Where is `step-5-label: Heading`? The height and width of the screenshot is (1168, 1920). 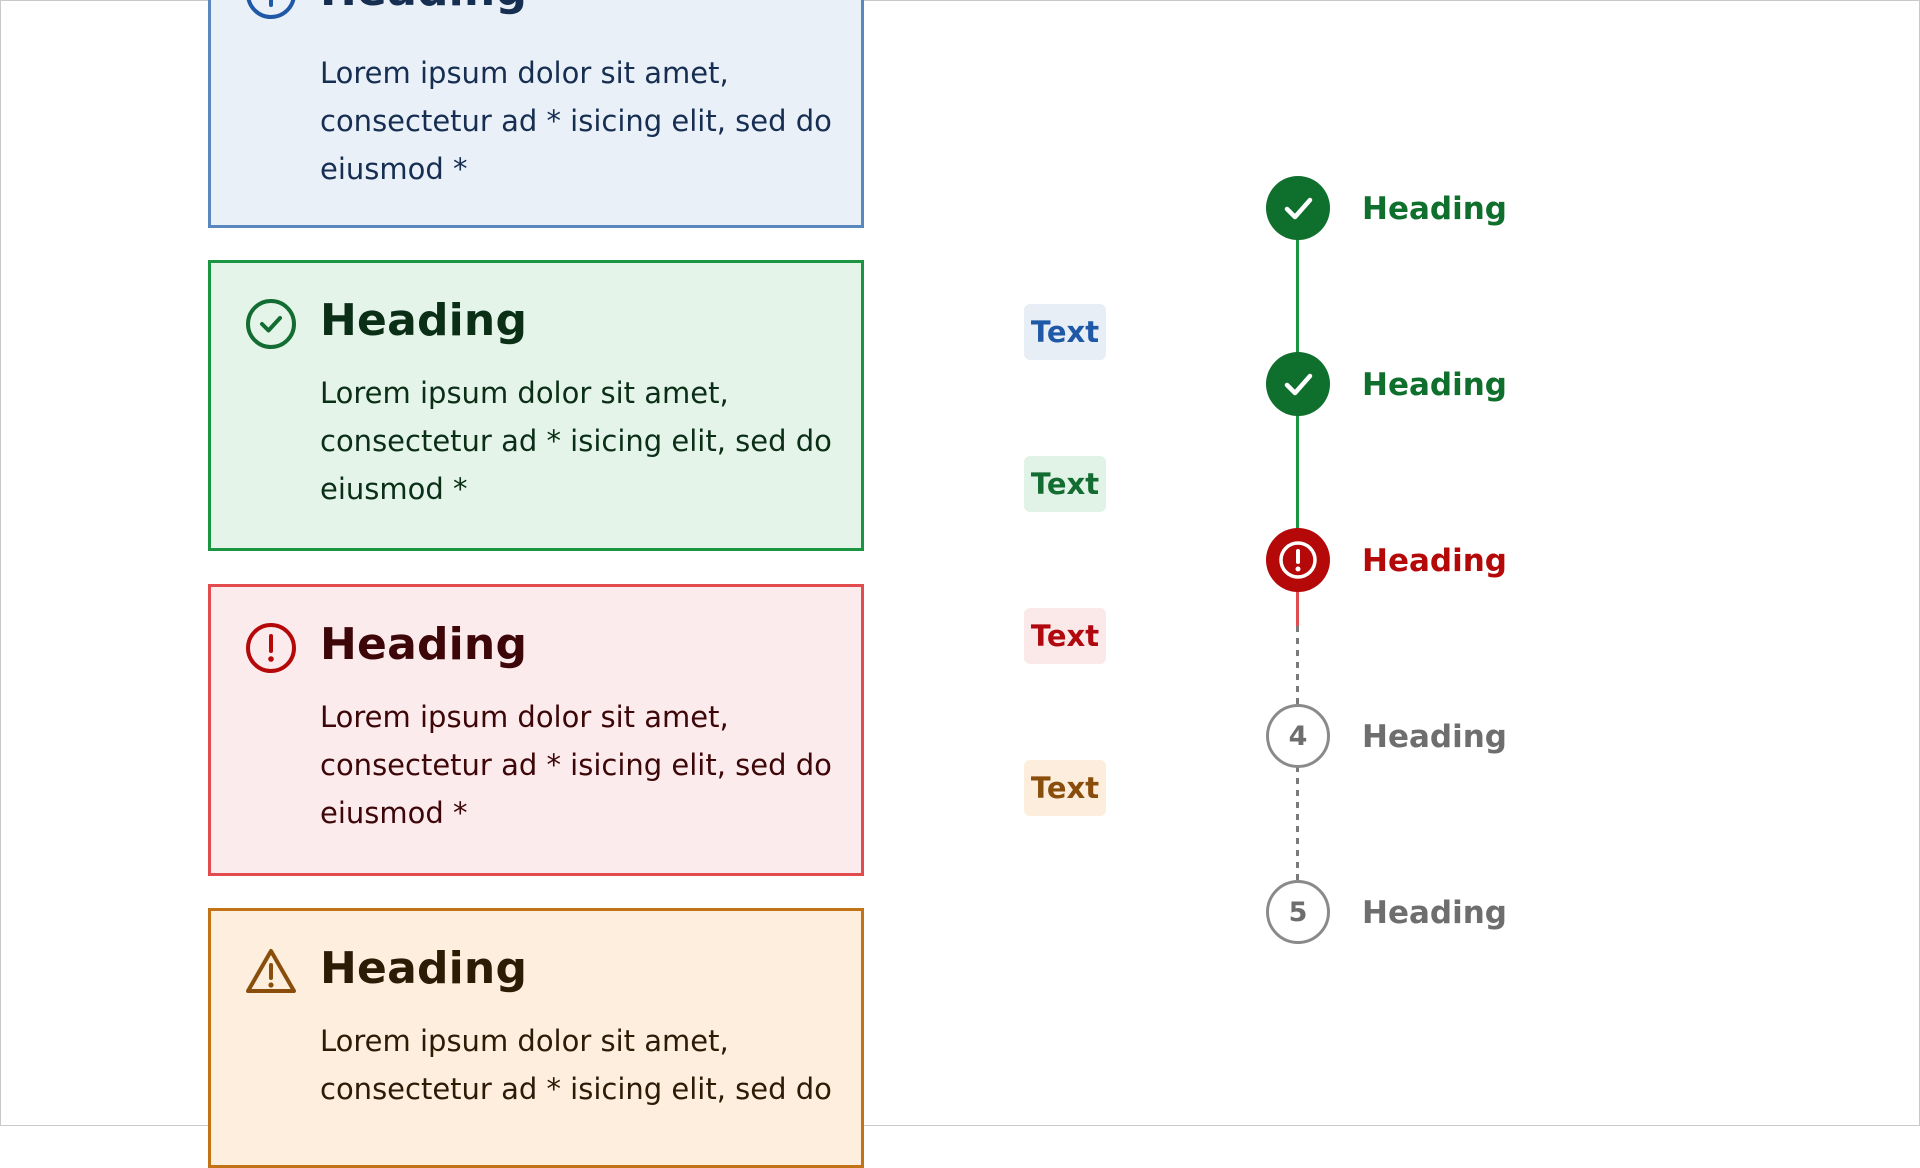 step-5-label: Heading is located at coordinates (1434, 913).